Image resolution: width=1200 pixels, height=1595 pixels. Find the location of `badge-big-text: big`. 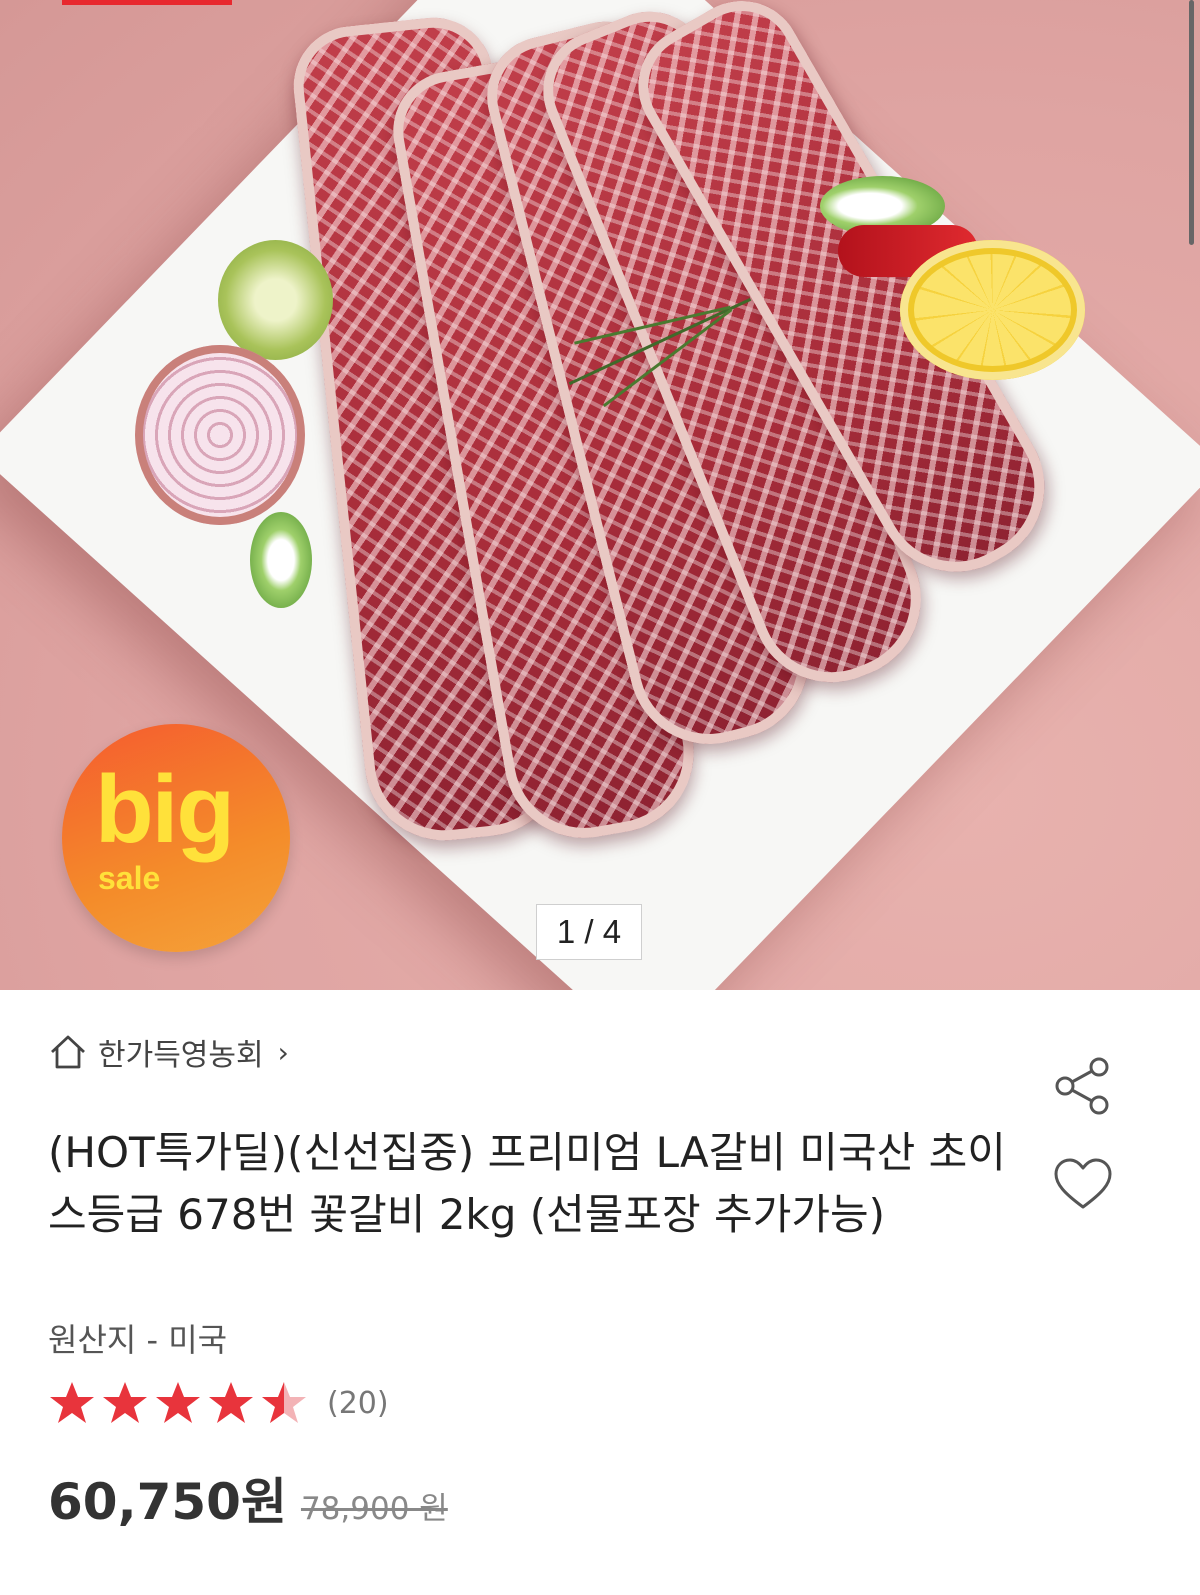

badge-big-text: big is located at coordinates (165, 809).